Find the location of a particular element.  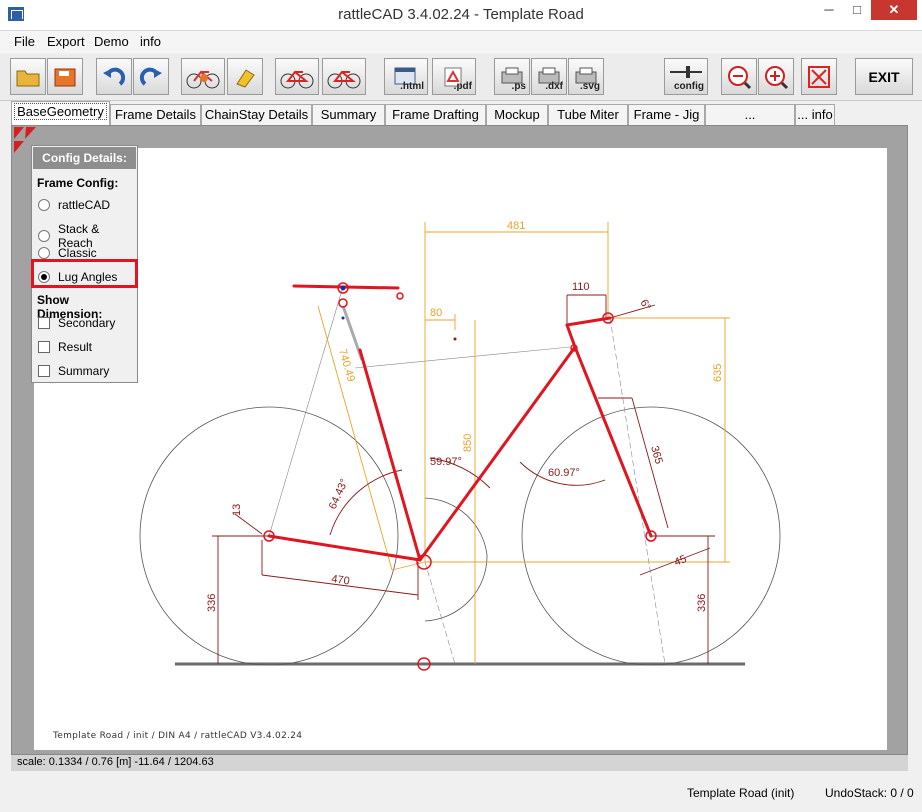

dim-chainstay: 470 is located at coordinates (341, 580).